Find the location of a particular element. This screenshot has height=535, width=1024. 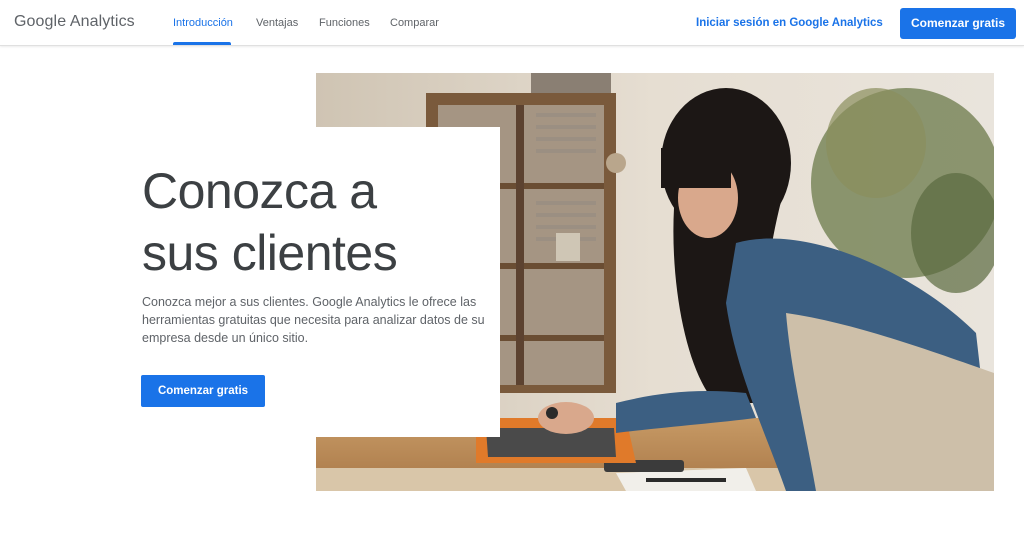

nav-tab-introduccion: Introducción is located at coordinates (203, 23).